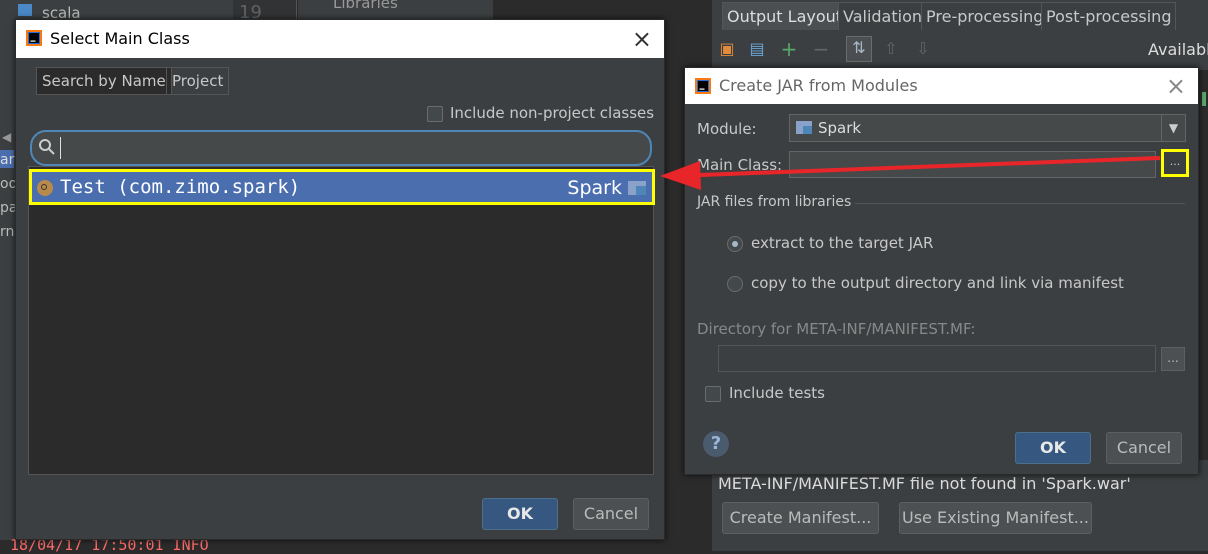  What do you see at coordinates (972, 164) in the screenshot?
I see `main-class-field` at bounding box center [972, 164].